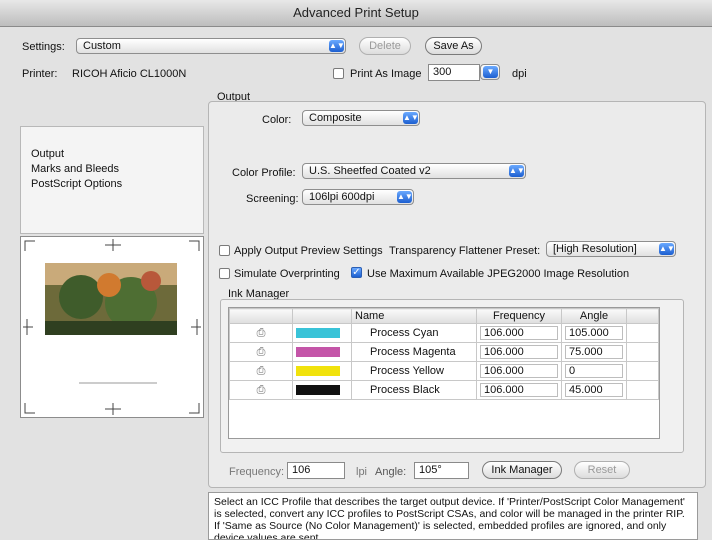 The height and width of the screenshot is (540, 712). I want to click on settings-popup: Custom ▲▼, so click(211, 46).